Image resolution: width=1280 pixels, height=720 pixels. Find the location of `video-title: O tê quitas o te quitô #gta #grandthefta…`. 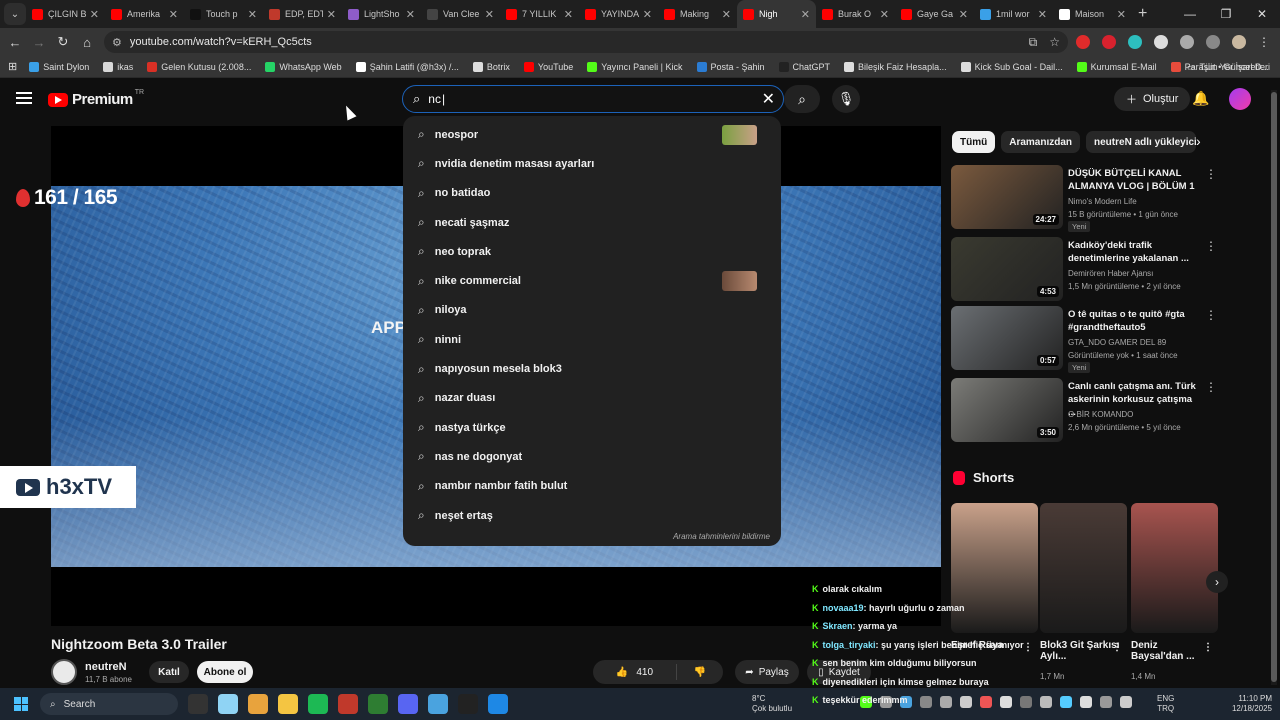

video-title: O tê quitas o te quitô #gta #grandthefta… is located at coordinates (1135, 321).